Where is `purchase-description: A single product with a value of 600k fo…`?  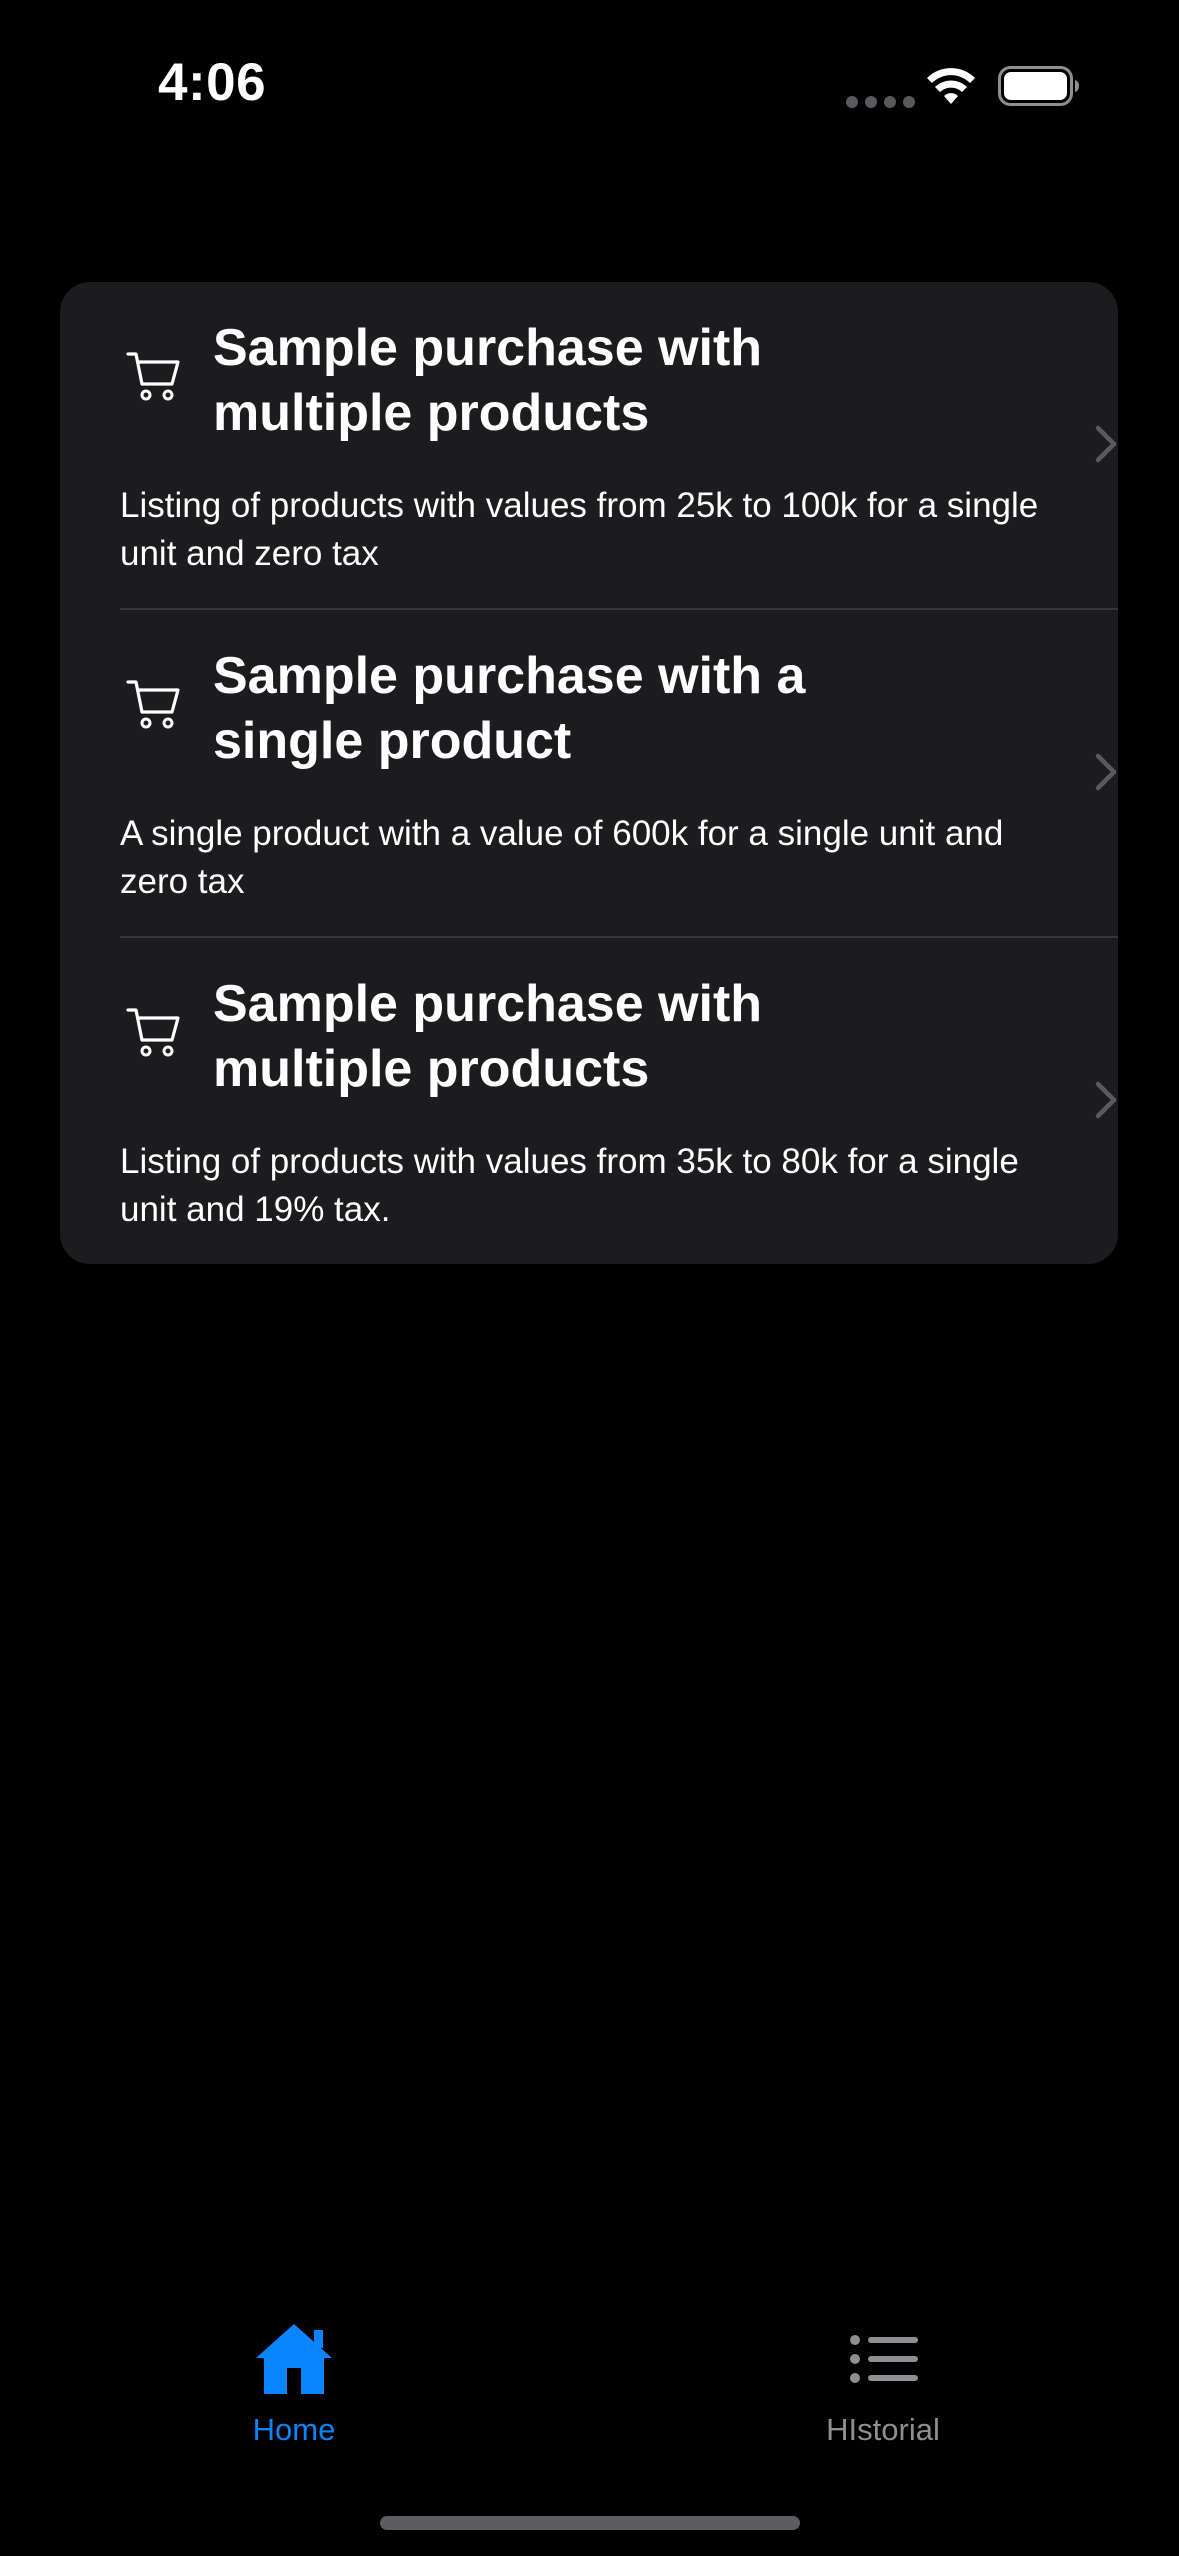 purchase-description: A single product with a value of 600k fo… is located at coordinates (562, 857).